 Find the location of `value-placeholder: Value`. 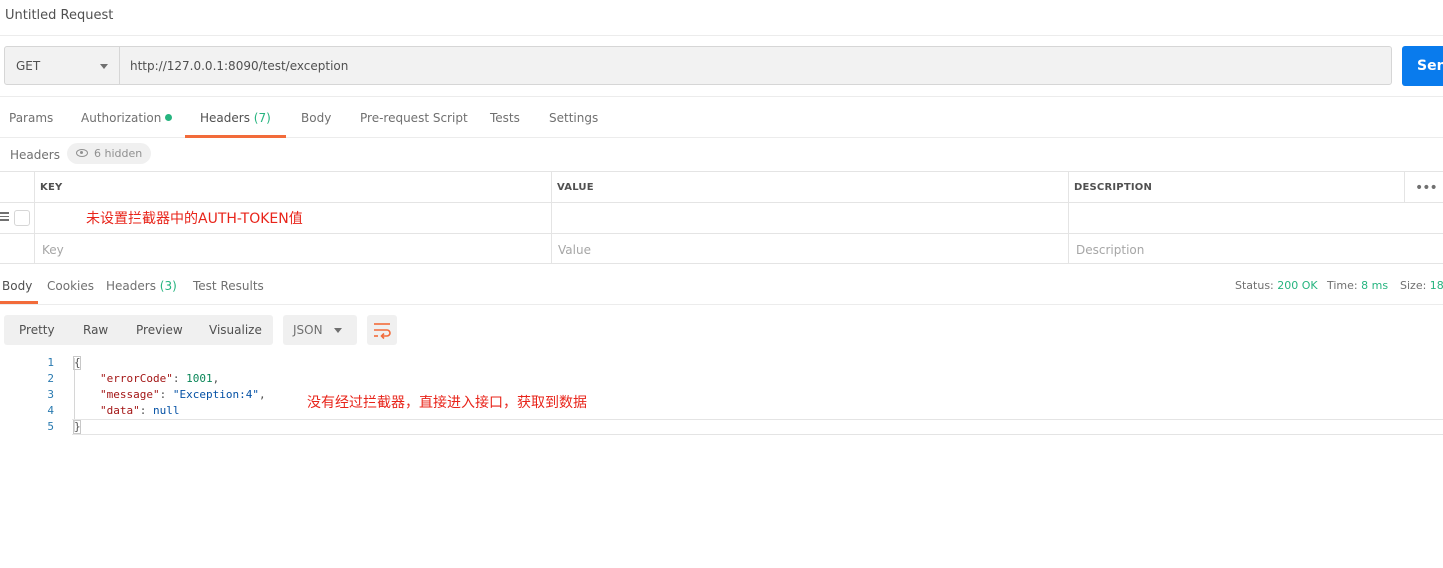

value-placeholder: Value is located at coordinates (574, 250).